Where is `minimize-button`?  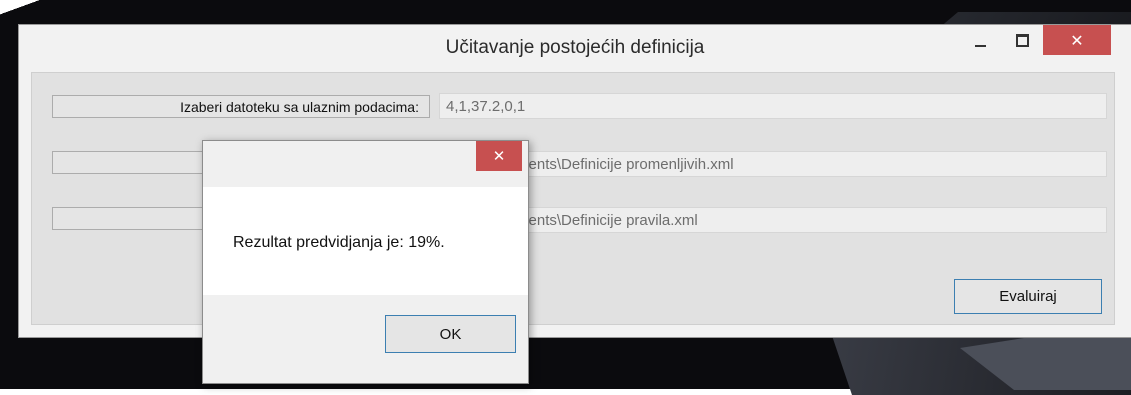 minimize-button is located at coordinates (980, 40).